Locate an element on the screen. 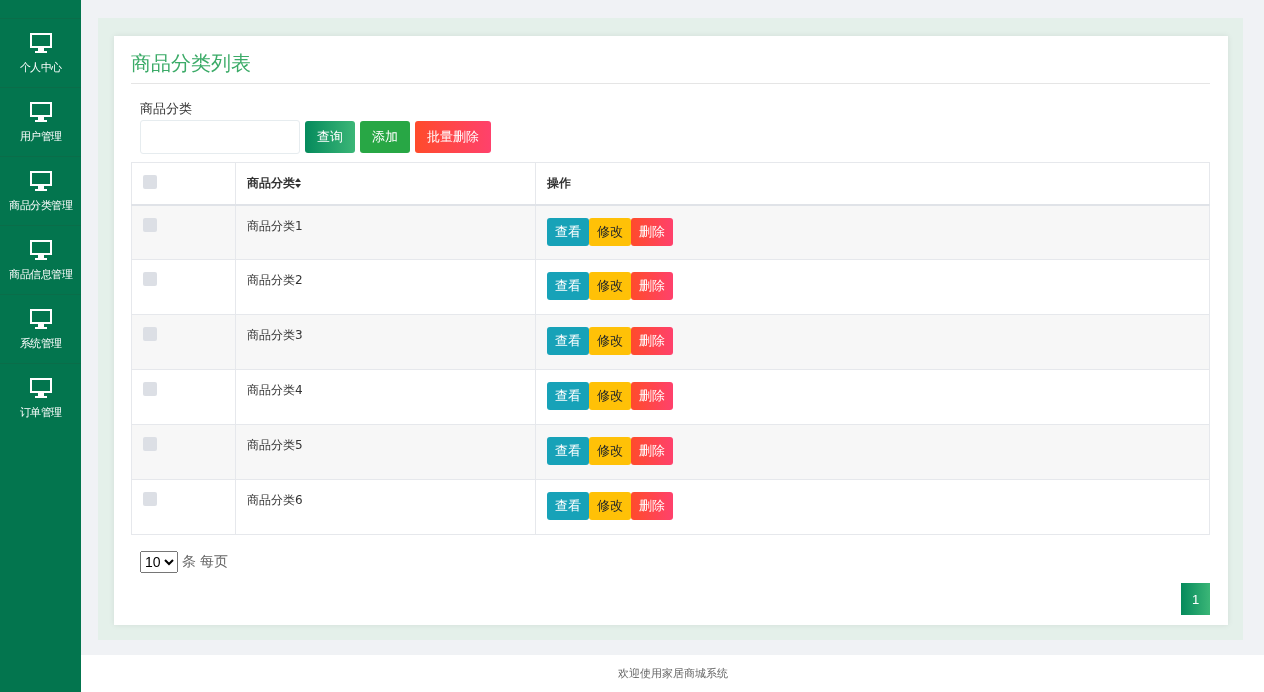 The image size is (1264, 692). table-cell: 商品分类5 is located at coordinates (385, 452).